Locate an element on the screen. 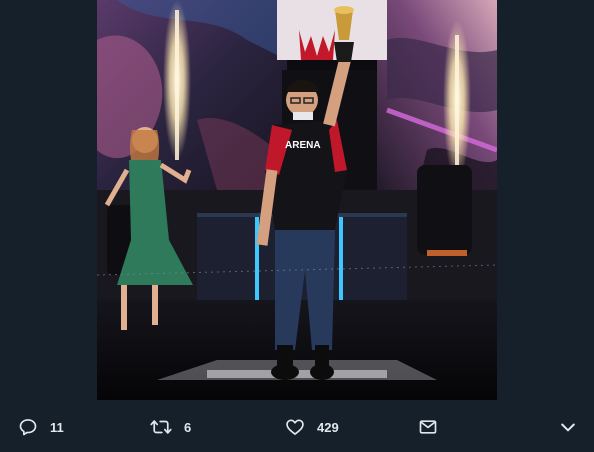 Image resolution: width=594 pixels, height=452 pixels. like-count: 429 is located at coordinates (328, 427).